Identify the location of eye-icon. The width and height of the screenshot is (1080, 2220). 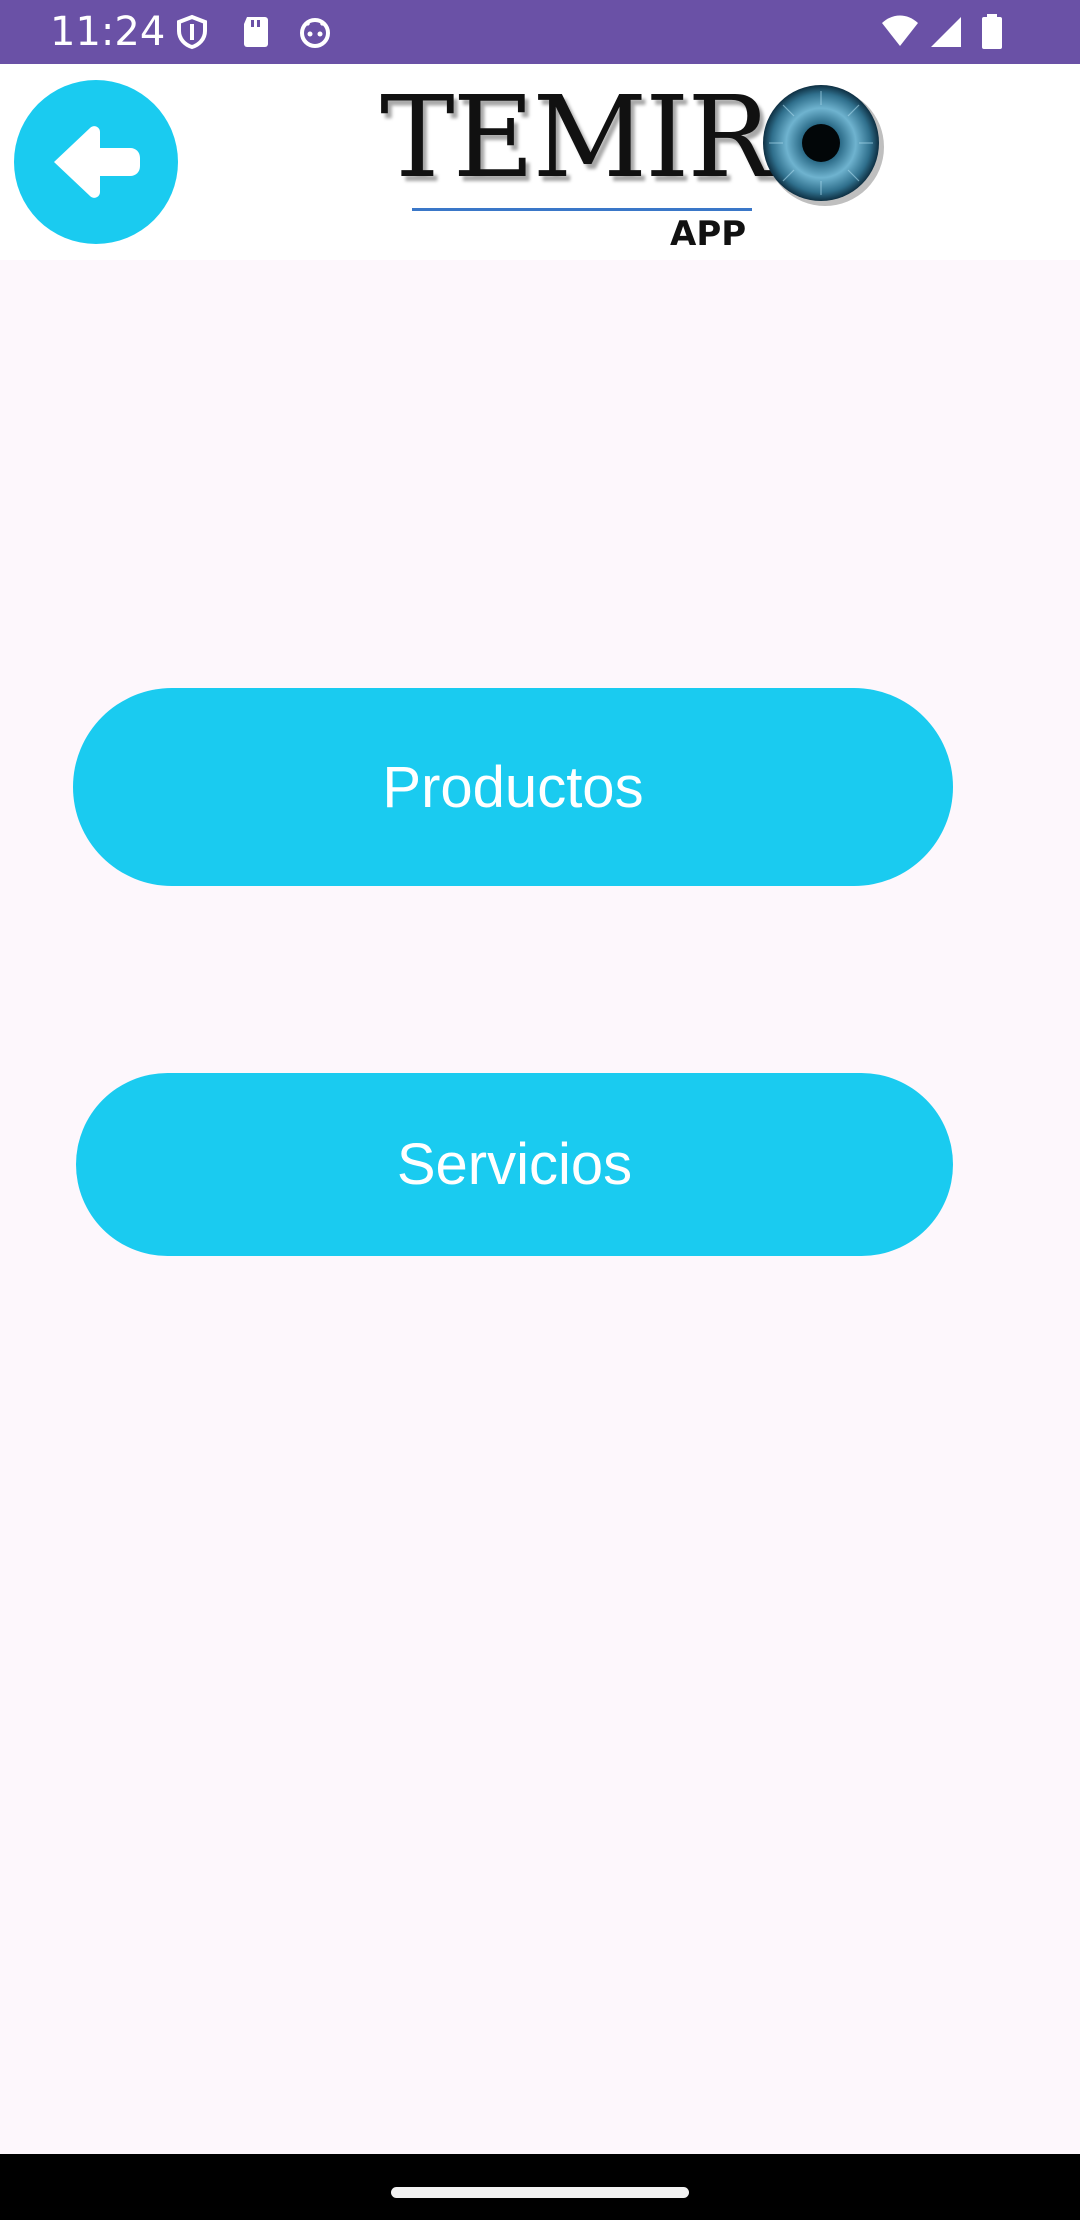
(823, 145).